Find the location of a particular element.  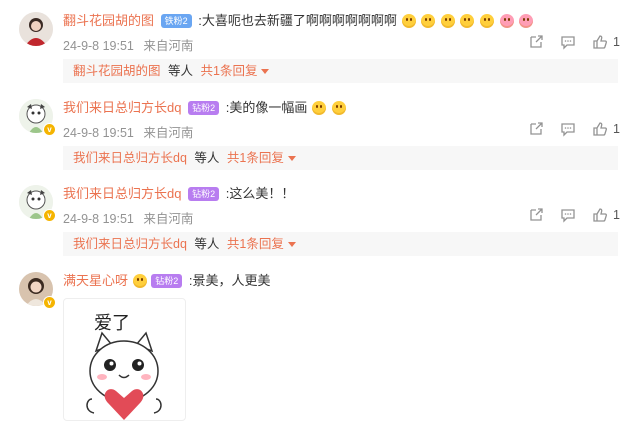

grin-emoji-icon is located at coordinates (408, 20).